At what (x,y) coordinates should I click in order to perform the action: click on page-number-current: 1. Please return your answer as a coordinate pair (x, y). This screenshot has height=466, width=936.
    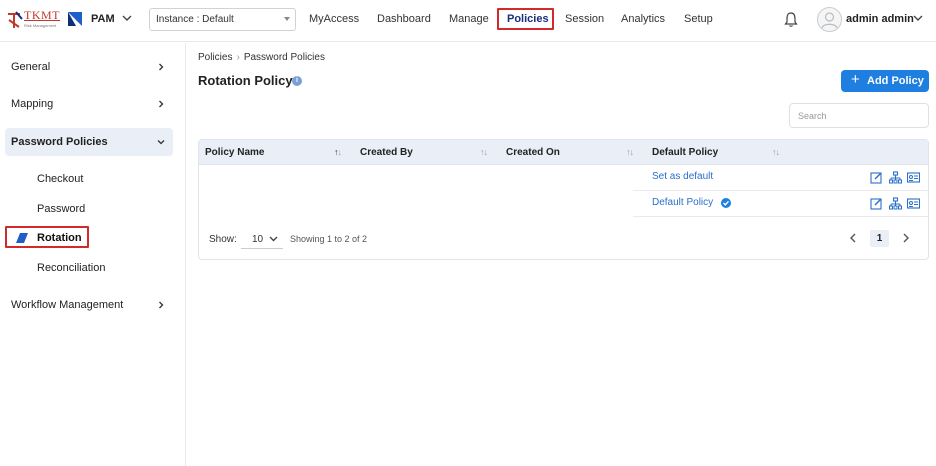
    Looking at the image, I should click on (879, 238).